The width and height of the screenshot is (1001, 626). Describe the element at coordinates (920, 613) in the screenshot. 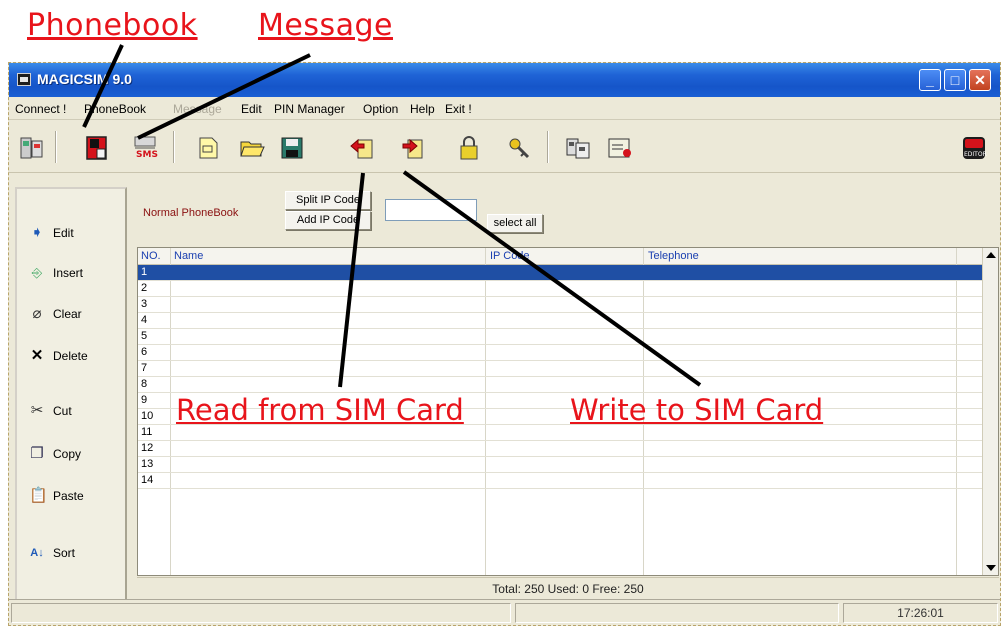

I see `status-time: 17:26:01` at that location.